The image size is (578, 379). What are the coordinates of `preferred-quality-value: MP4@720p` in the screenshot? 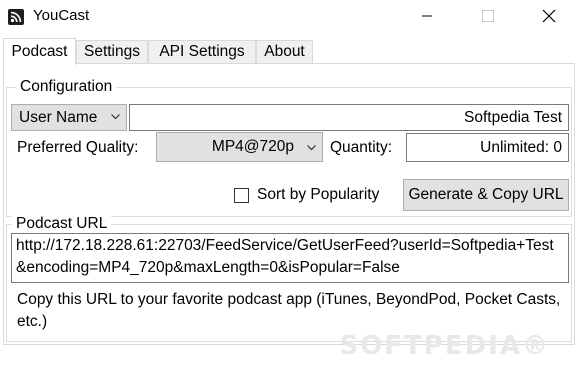 It's located at (252, 146).